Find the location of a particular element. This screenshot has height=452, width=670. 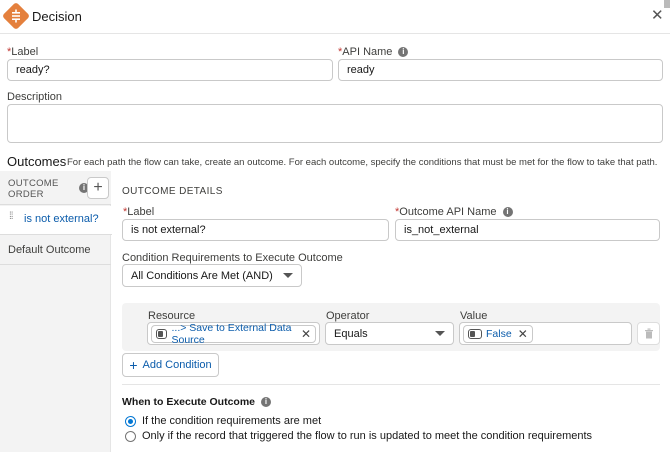

description-label: Description is located at coordinates (35, 97).